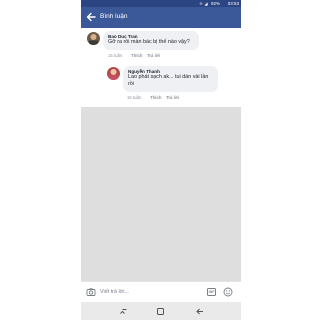 This screenshot has height=320, width=320. I want to click on home-button-icon, so click(160, 311).